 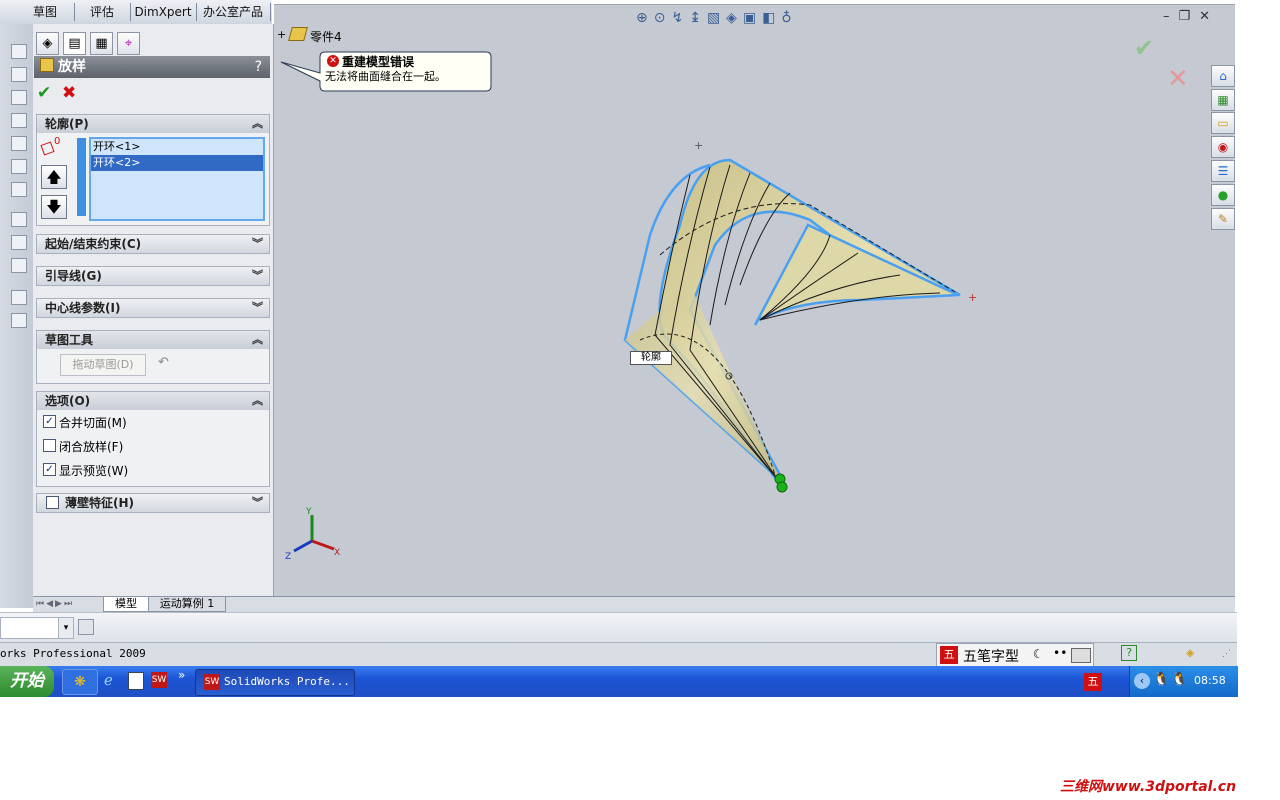 I want to click on confirm-cancel-icon: ✕, so click(x=1178, y=79).